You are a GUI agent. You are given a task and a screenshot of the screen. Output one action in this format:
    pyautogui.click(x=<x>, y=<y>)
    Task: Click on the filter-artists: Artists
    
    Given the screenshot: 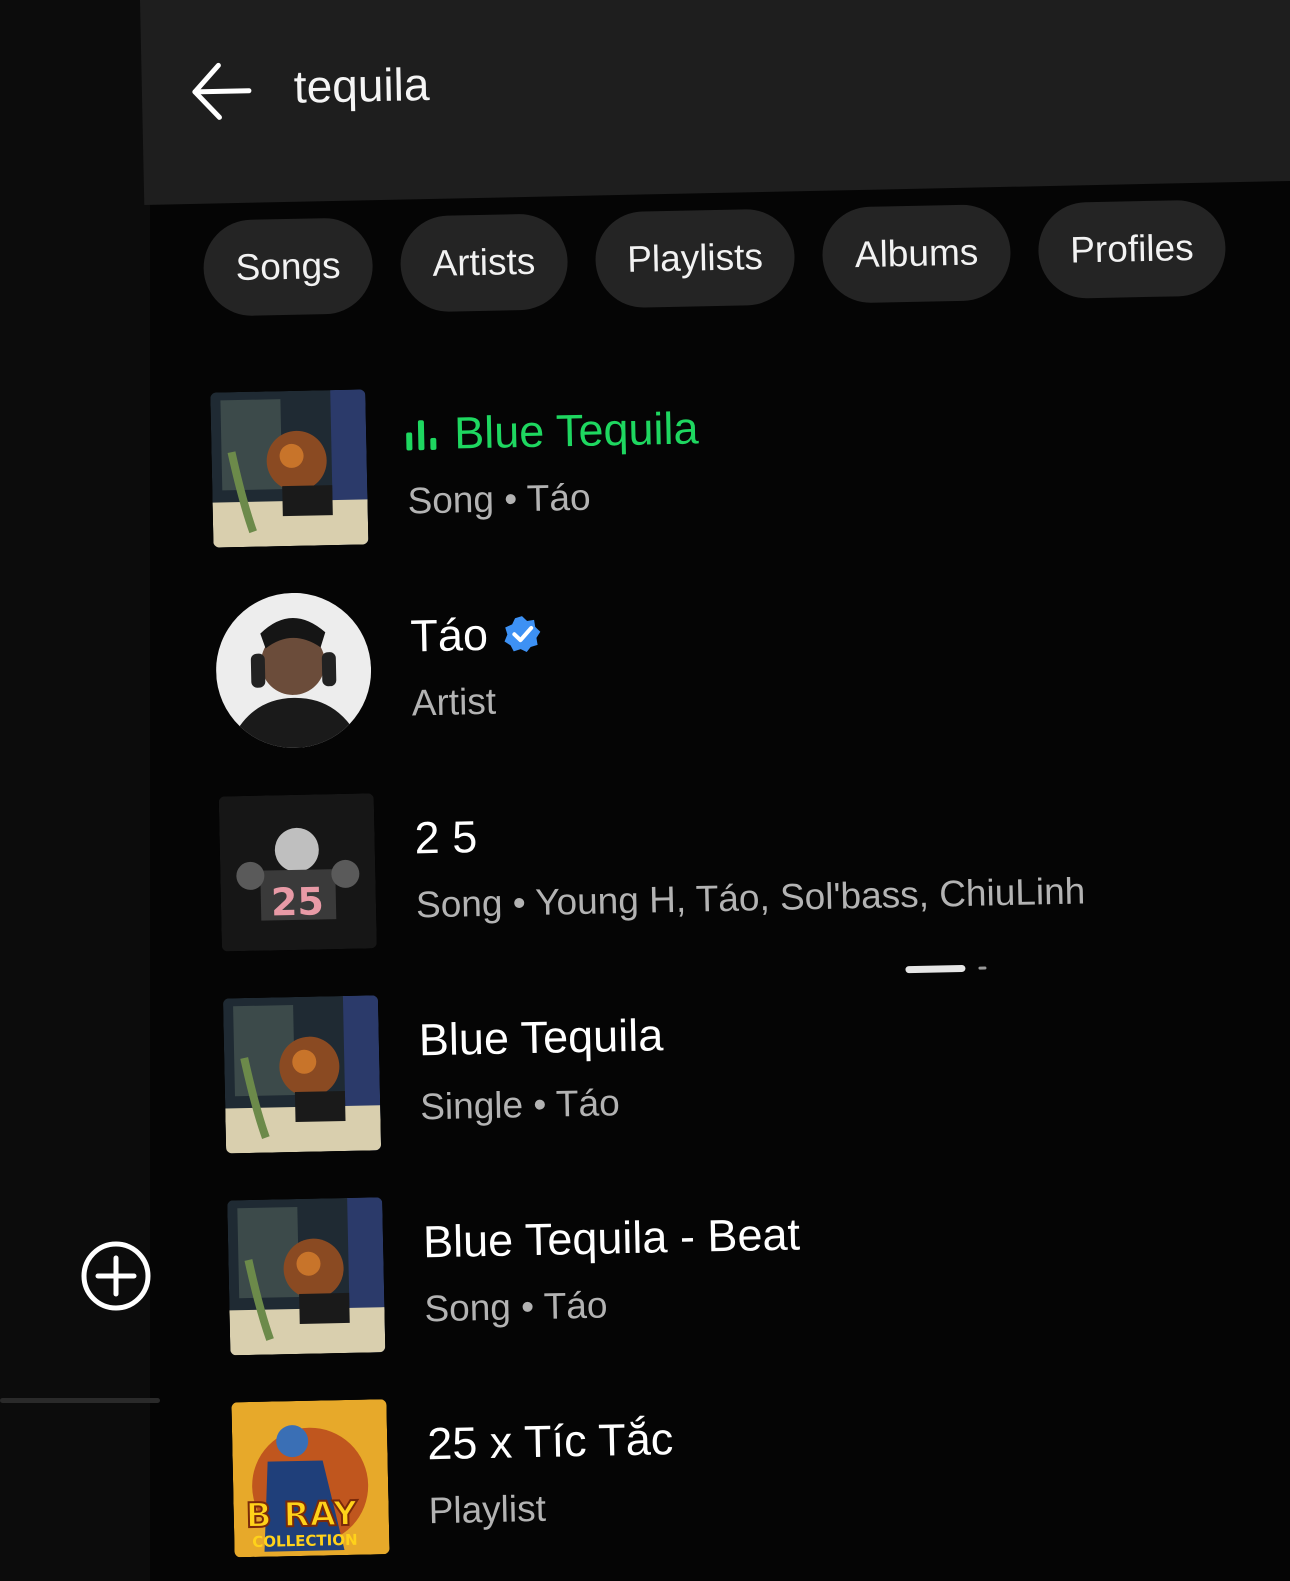 What is the action you would take?
    pyautogui.click(x=484, y=263)
    